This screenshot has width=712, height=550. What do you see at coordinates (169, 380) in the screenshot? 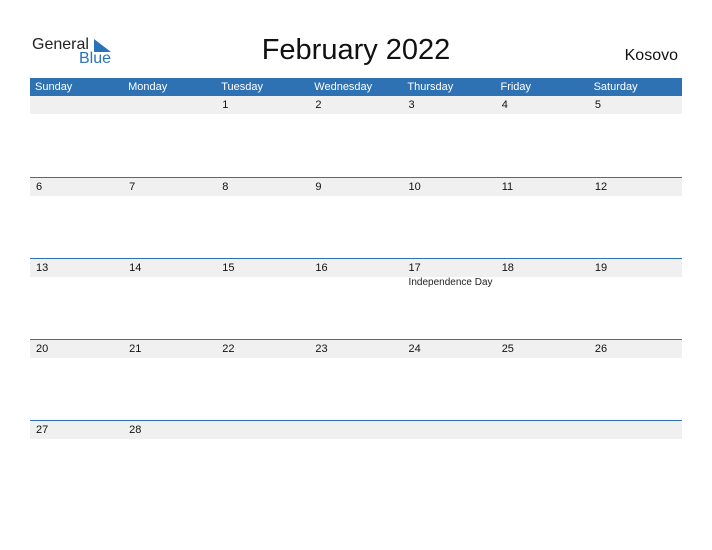
I see `day-cell: 21` at bounding box center [169, 380].